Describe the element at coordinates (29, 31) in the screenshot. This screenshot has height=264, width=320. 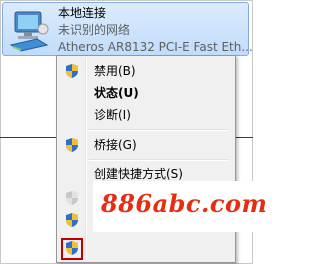
I see `network-adapter-icon` at that location.